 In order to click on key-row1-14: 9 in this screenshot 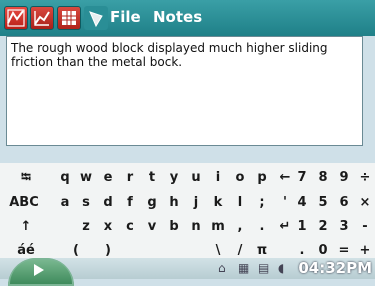, I will do `click(344, 178)`.